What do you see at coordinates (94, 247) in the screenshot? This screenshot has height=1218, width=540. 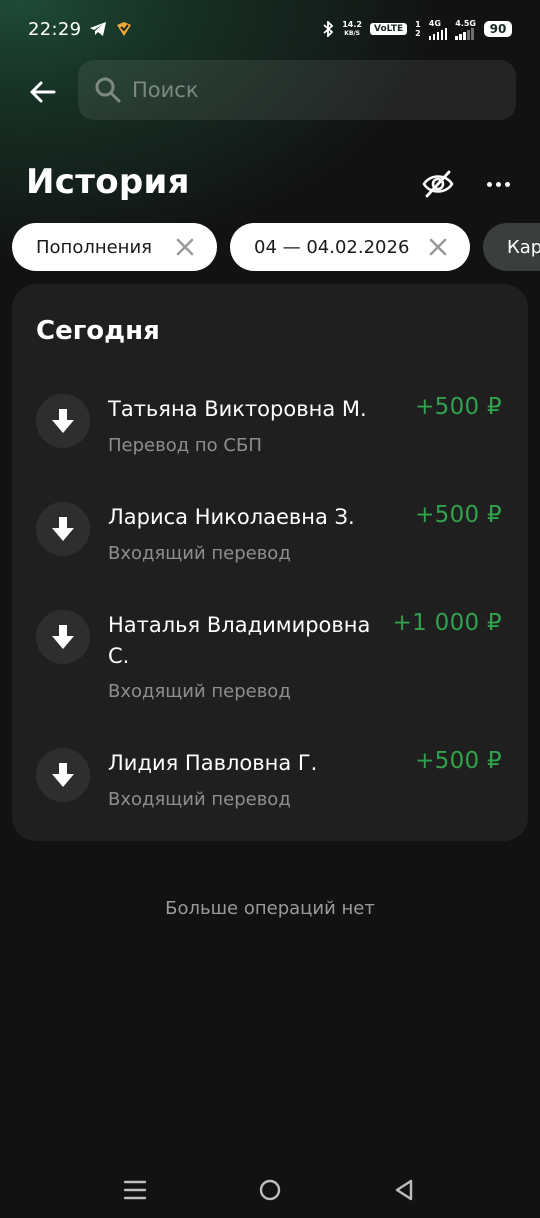 I see `filter-chip-label: Пополнения` at bounding box center [94, 247].